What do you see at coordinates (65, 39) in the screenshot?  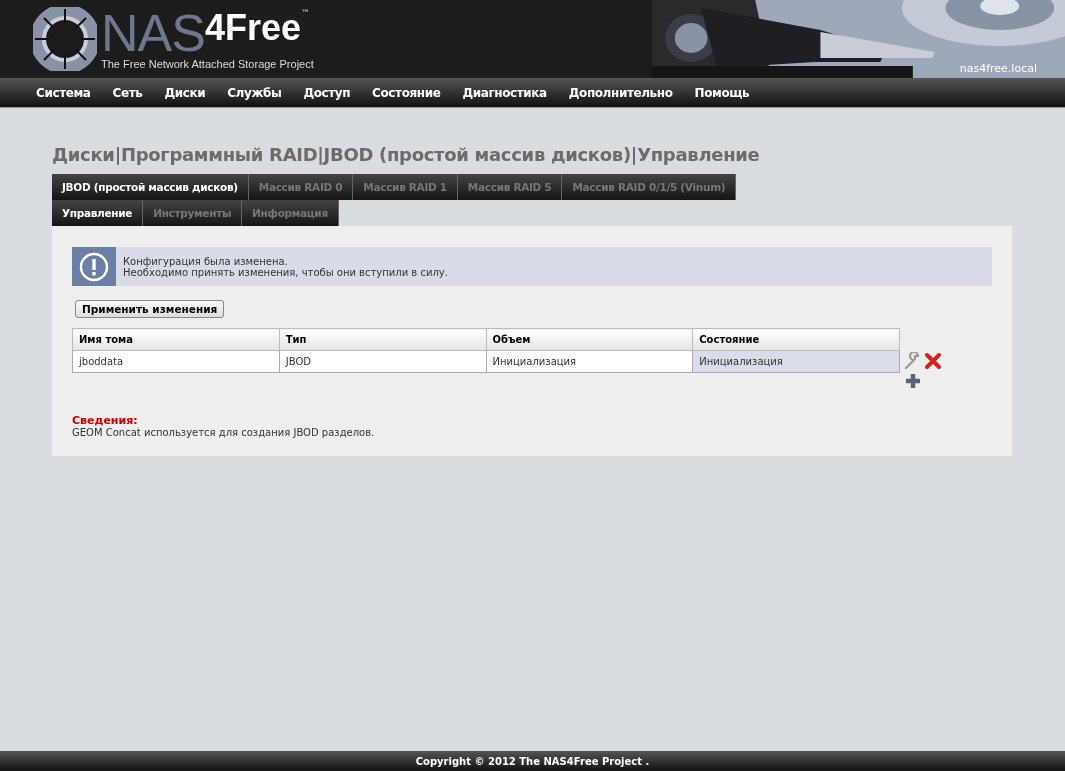 I see `ring-logo-icon` at bounding box center [65, 39].